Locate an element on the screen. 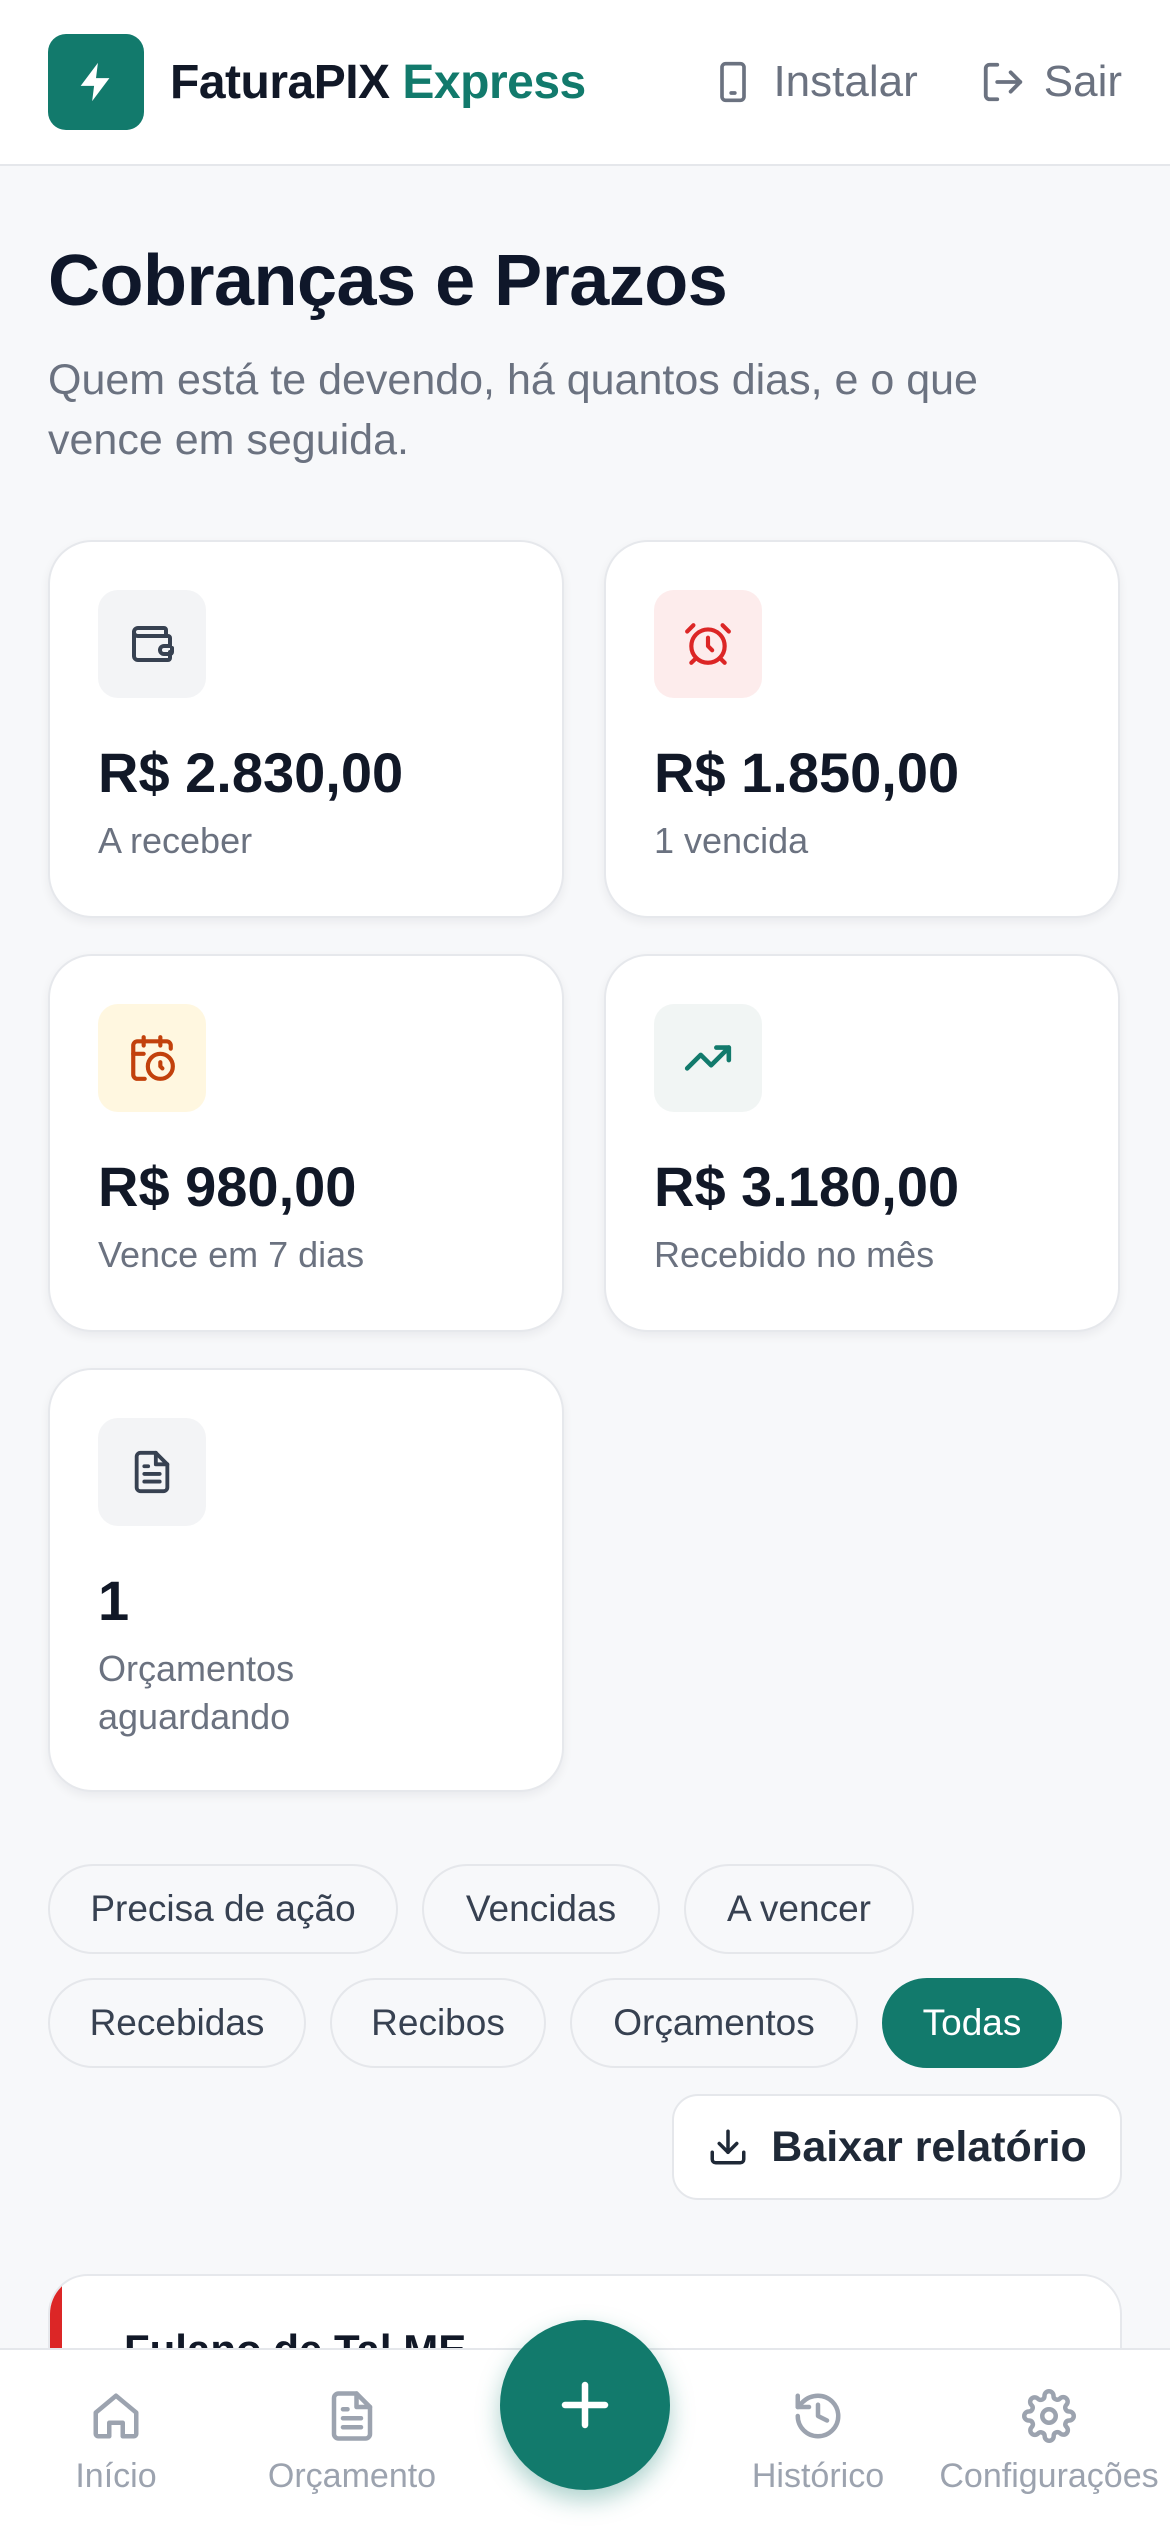  history-icon is located at coordinates (818, 2415).